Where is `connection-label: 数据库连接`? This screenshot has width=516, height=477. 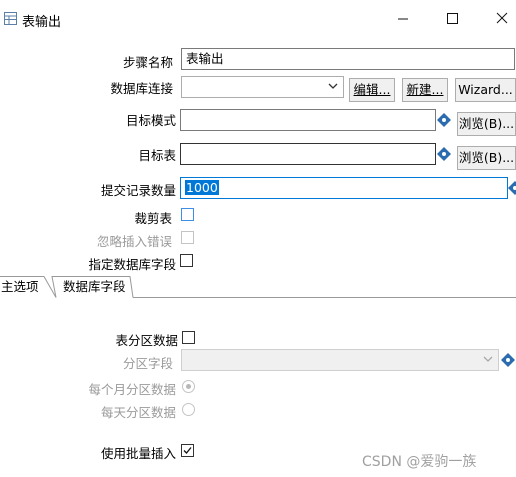 connection-label: 数据库连接 is located at coordinates (141, 88).